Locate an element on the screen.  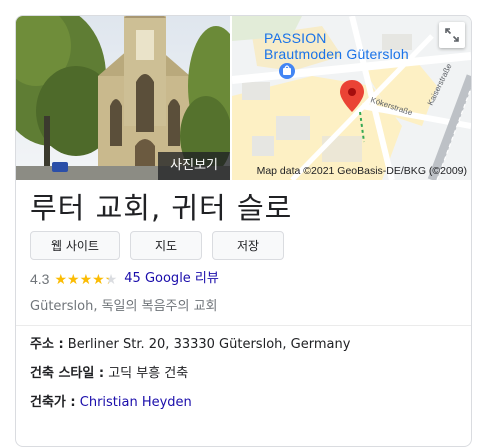
expand-icon is located at coordinates (452, 35).